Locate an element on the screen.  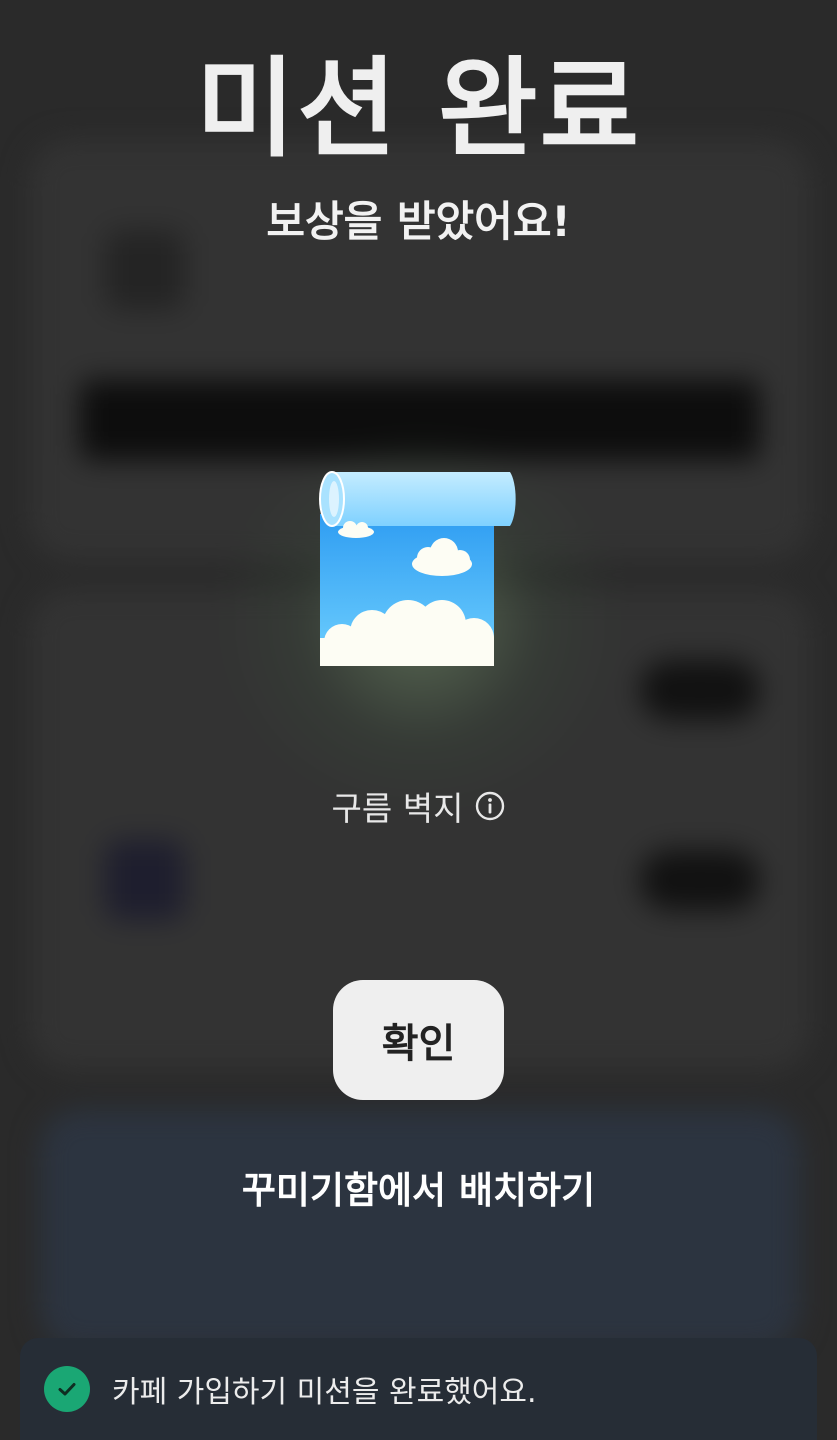
cloud-wallpaper-image is located at coordinates (420, 569).